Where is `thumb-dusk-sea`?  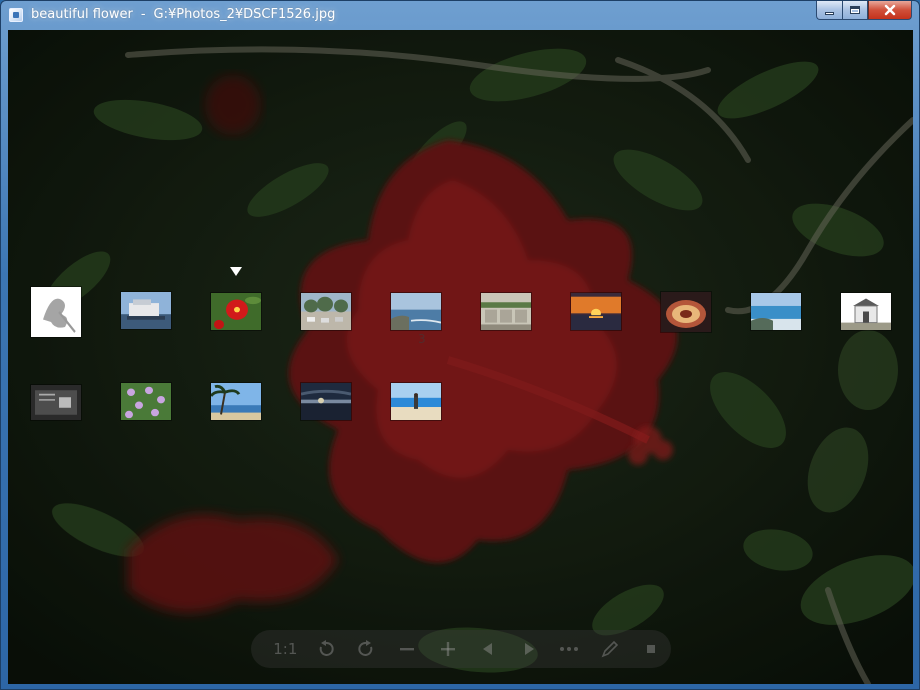
thumb-dusk-sea is located at coordinates (326, 401).